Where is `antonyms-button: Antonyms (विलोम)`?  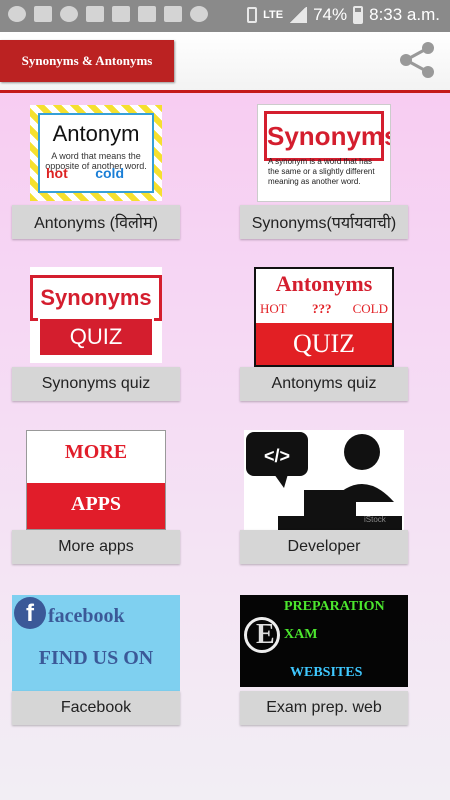
antonyms-button: Antonyms (विलोम) is located at coordinates (96, 222).